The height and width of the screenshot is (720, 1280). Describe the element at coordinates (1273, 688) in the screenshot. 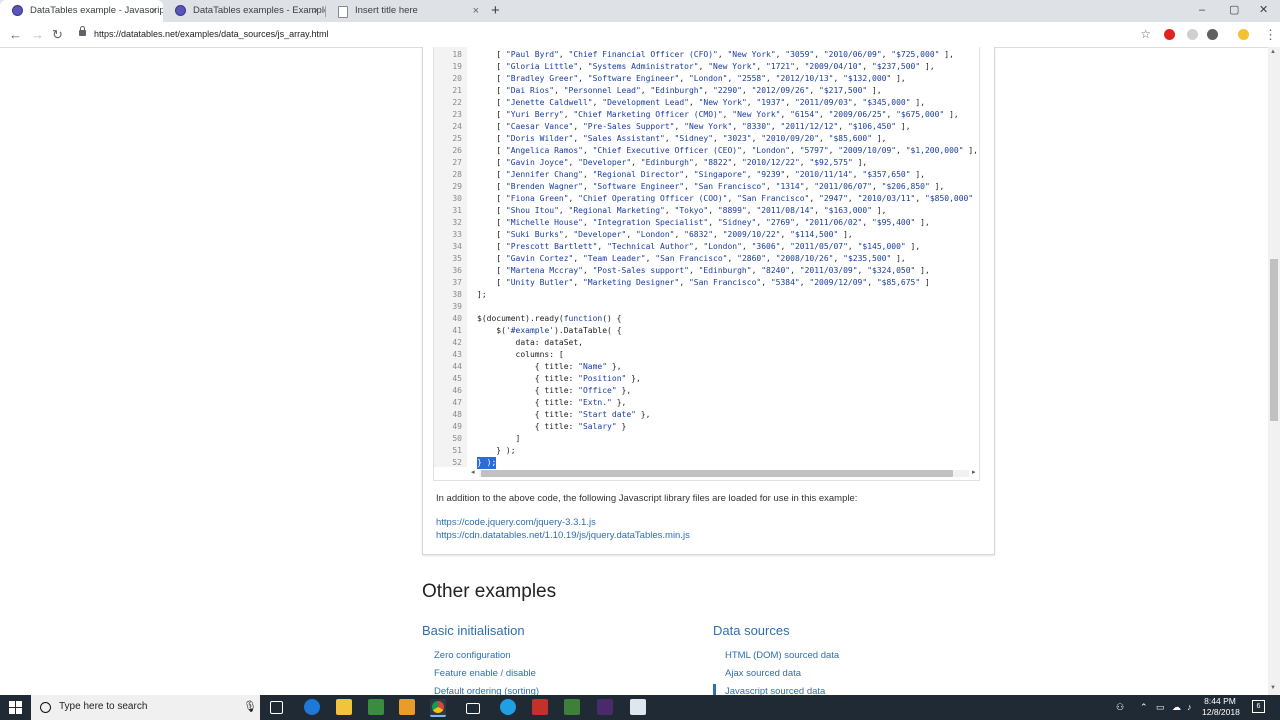

I see `scroll-down-icon: ▼` at that location.